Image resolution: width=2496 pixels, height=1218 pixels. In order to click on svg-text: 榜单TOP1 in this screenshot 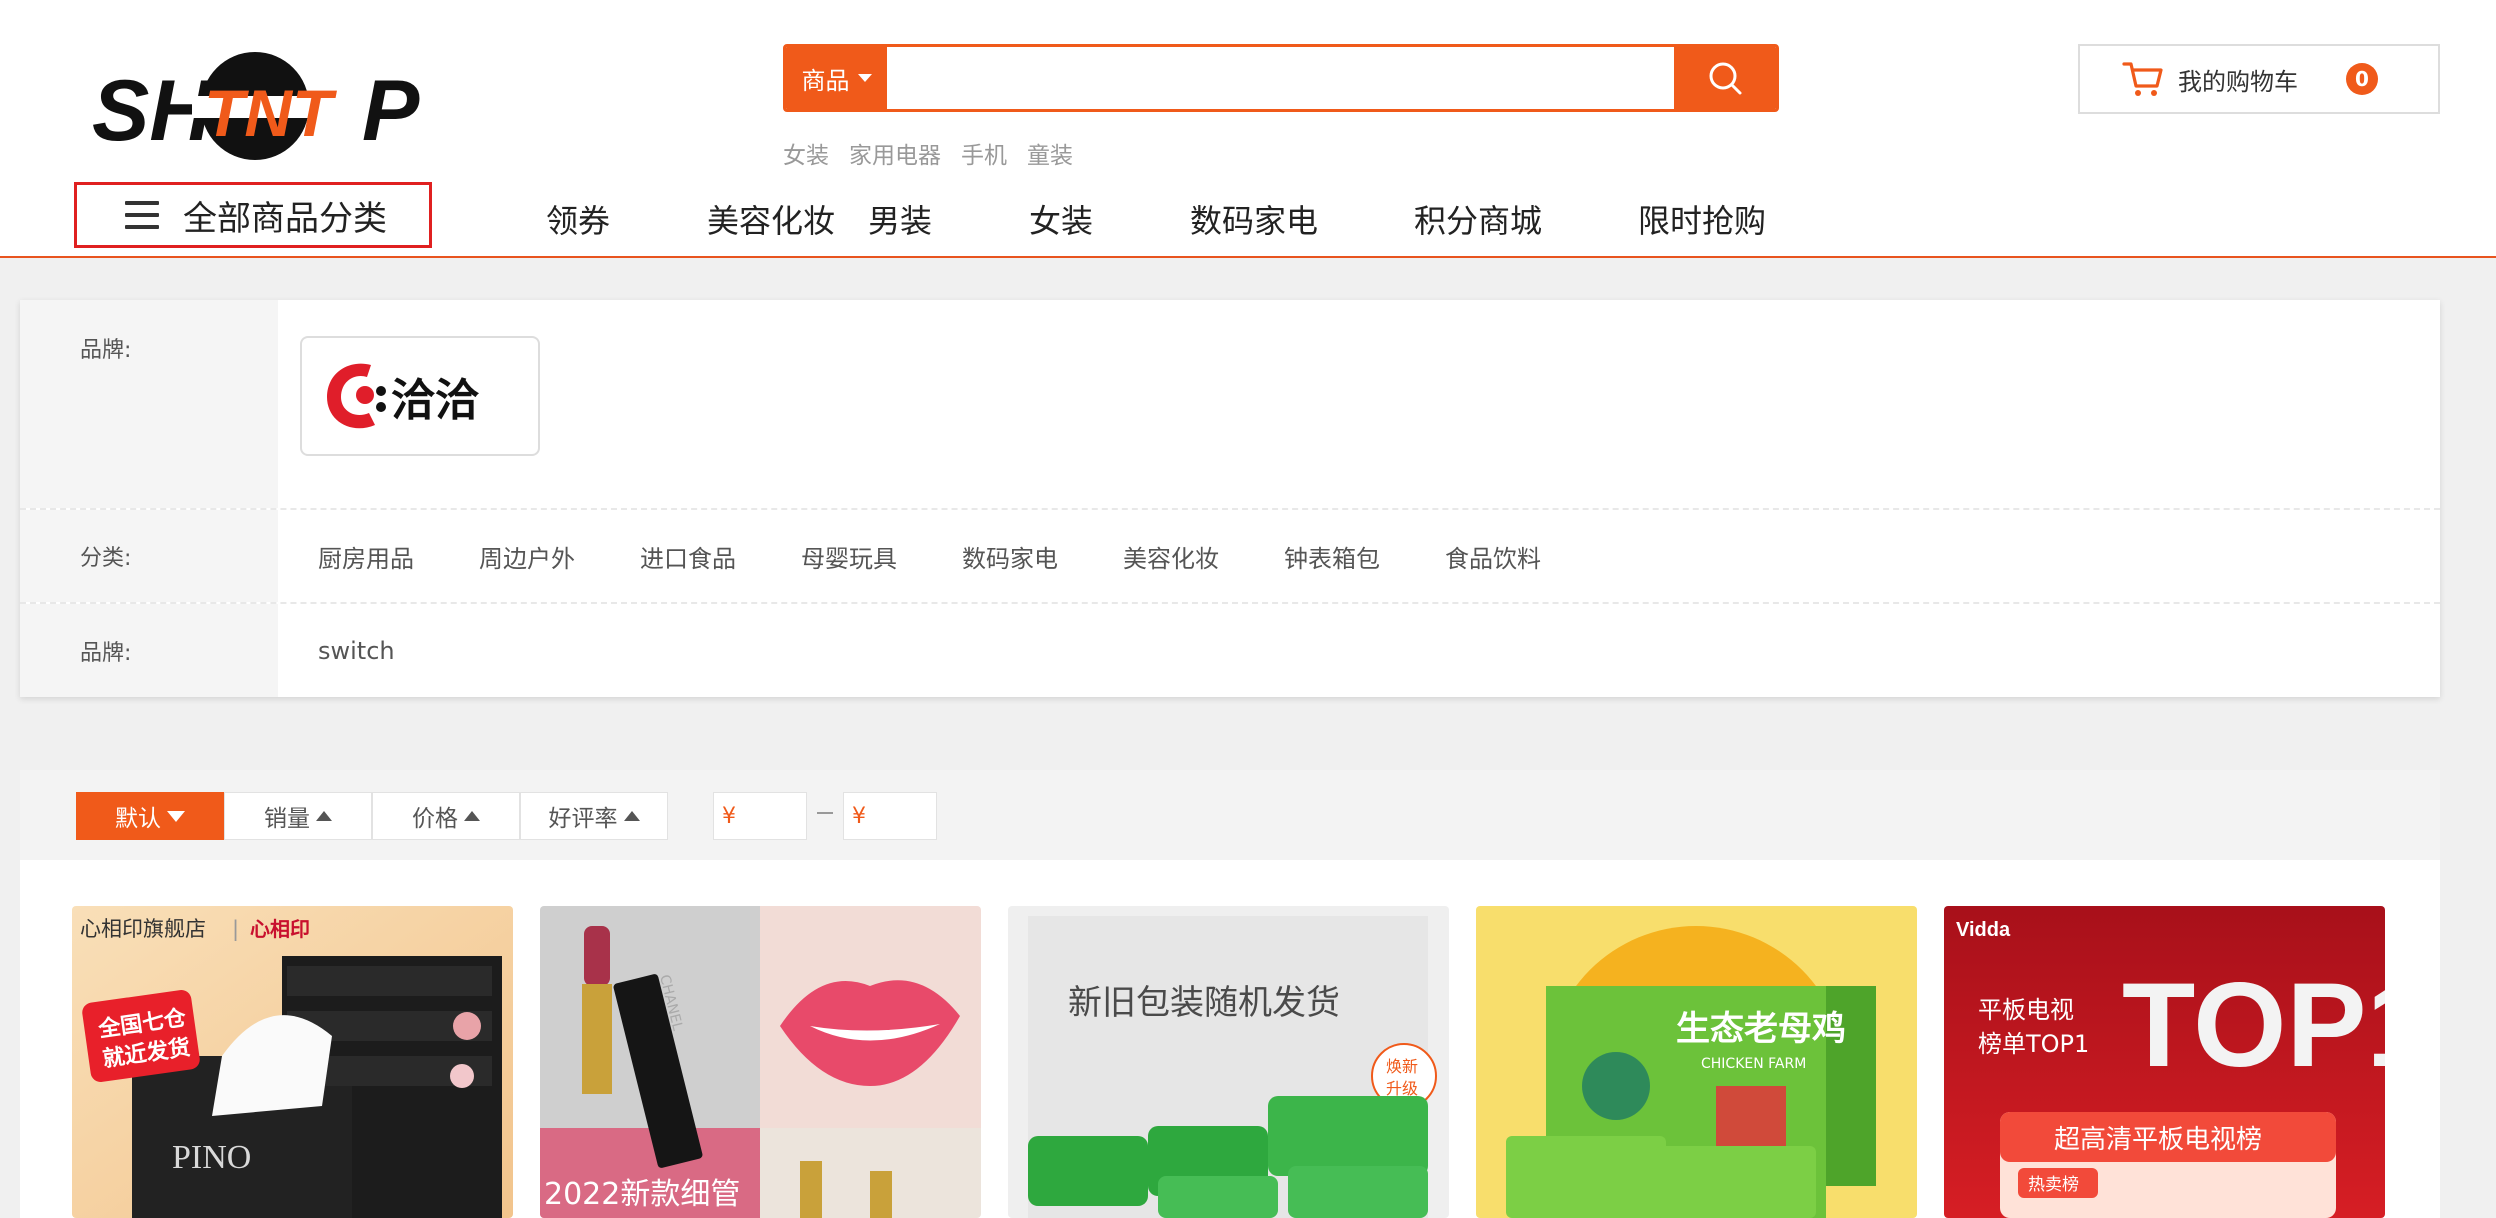, I will do `click(2033, 1044)`.